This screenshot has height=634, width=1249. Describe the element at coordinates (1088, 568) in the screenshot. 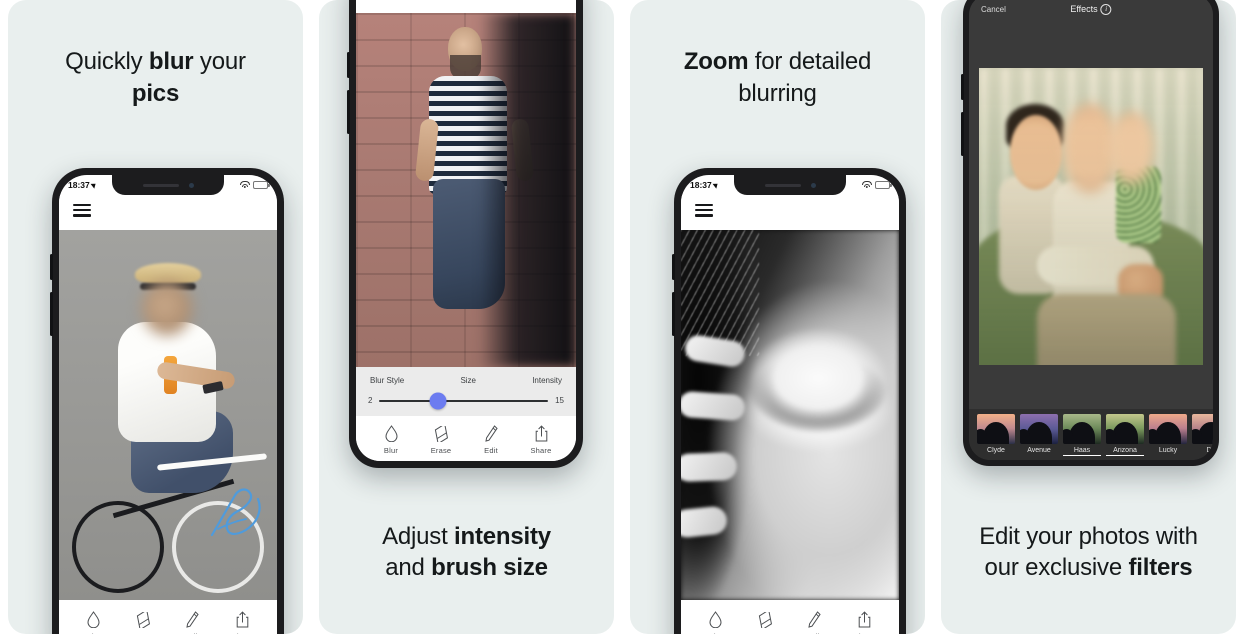

I see `headline-line-2: our exclusive filters` at that location.